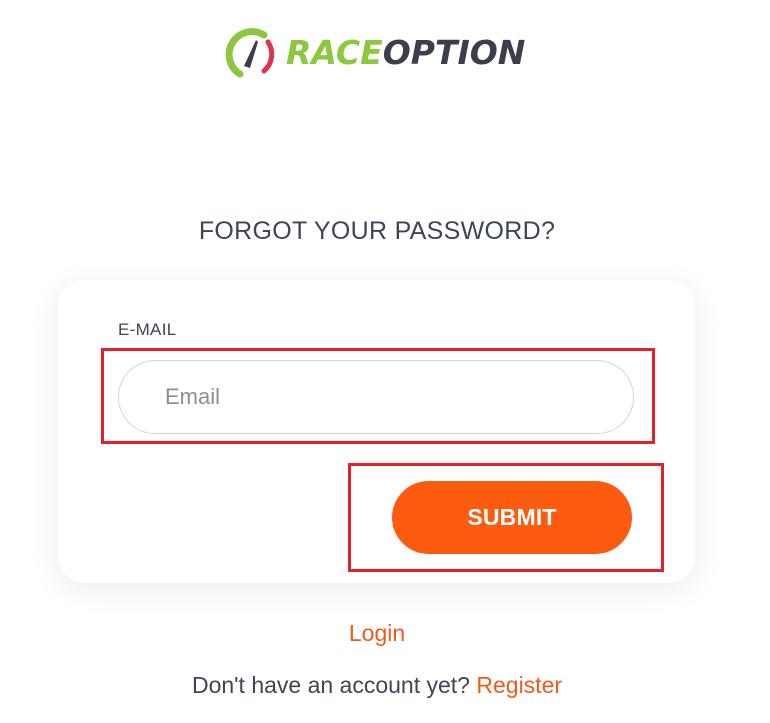  I want to click on submit-button: SUBMIT, so click(512, 517).